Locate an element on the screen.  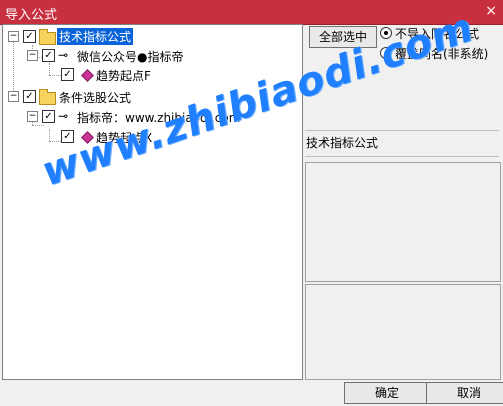
select-all-button: 全部选中 is located at coordinates (343, 37).